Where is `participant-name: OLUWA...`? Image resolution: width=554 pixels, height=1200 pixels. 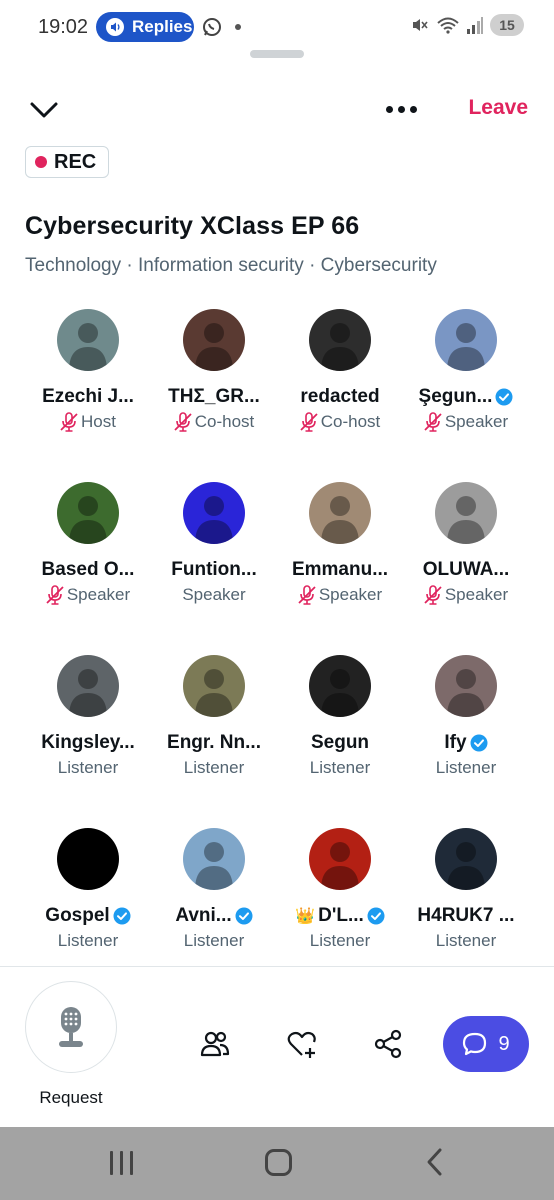 participant-name: OLUWA... is located at coordinates (466, 569).